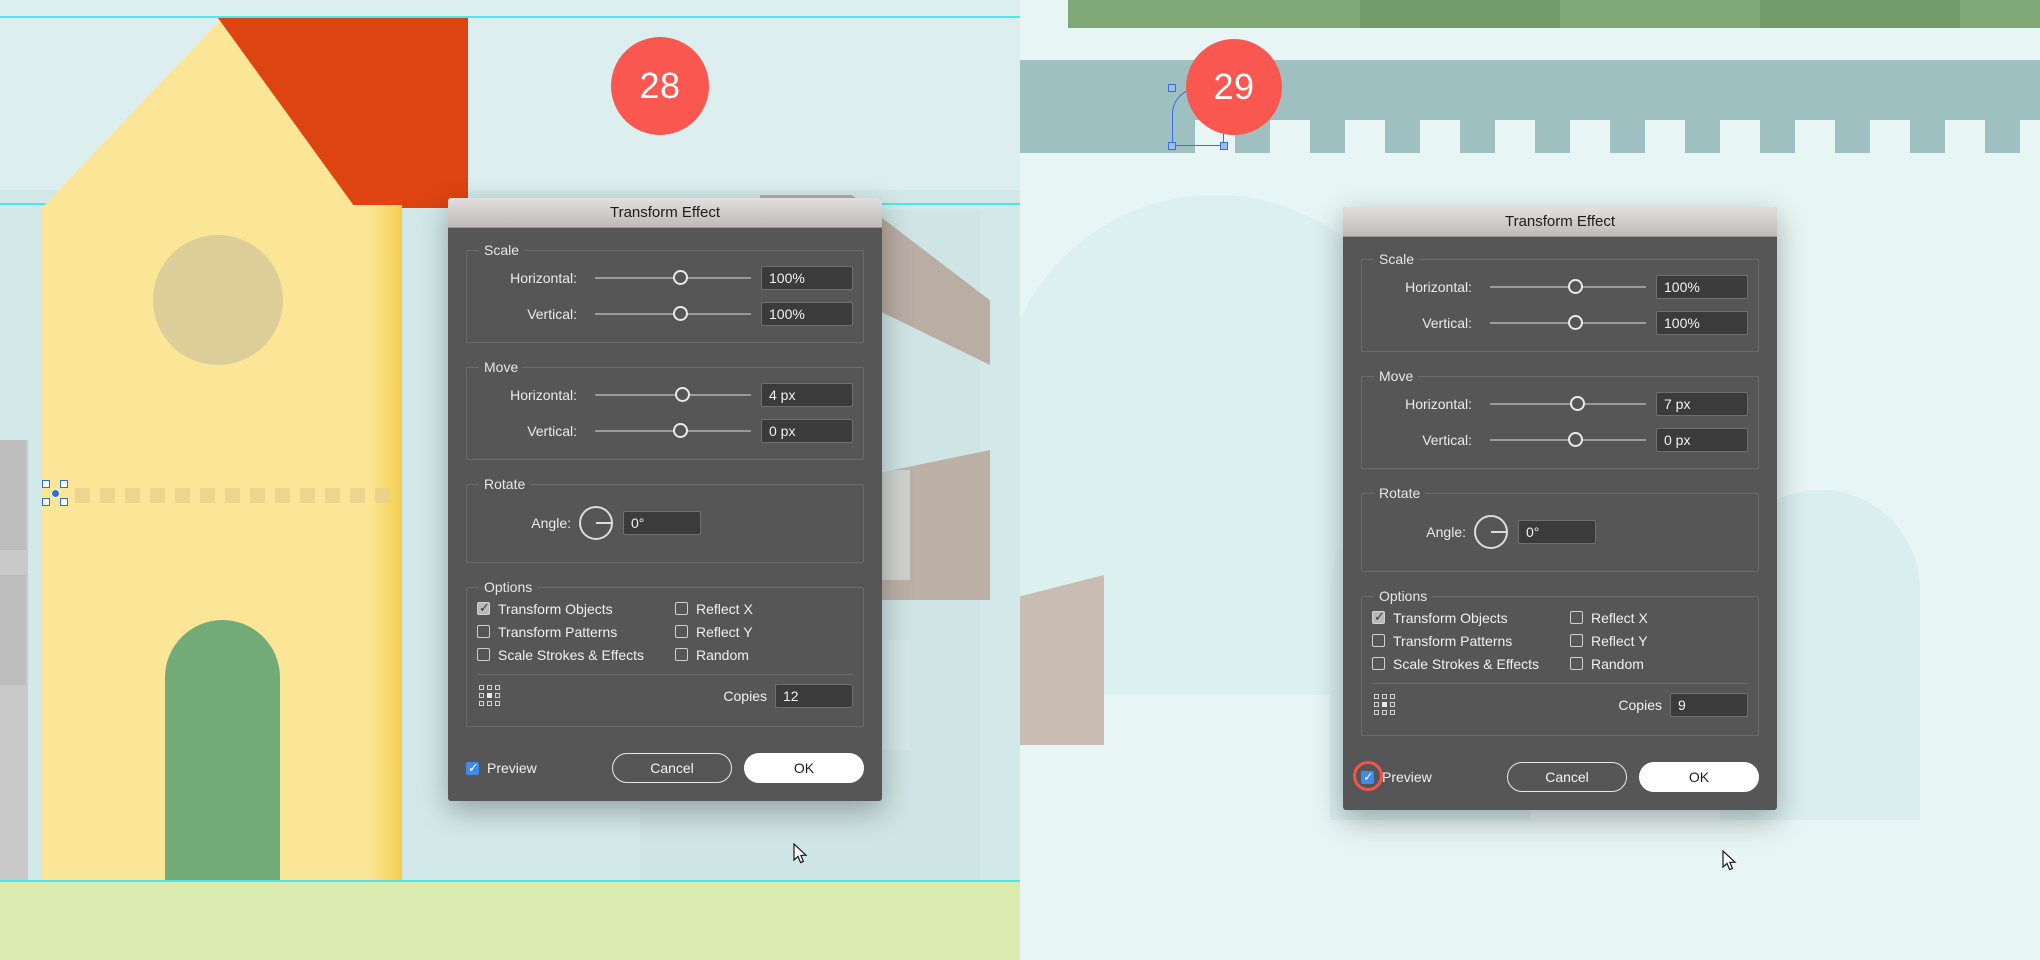 The image size is (2040, 960). Describe the element at coordinates (1560, 418) in the screenshot. I see `move-group-right: Move Horizontal: 7 px Vertical: 0 px` at that location.